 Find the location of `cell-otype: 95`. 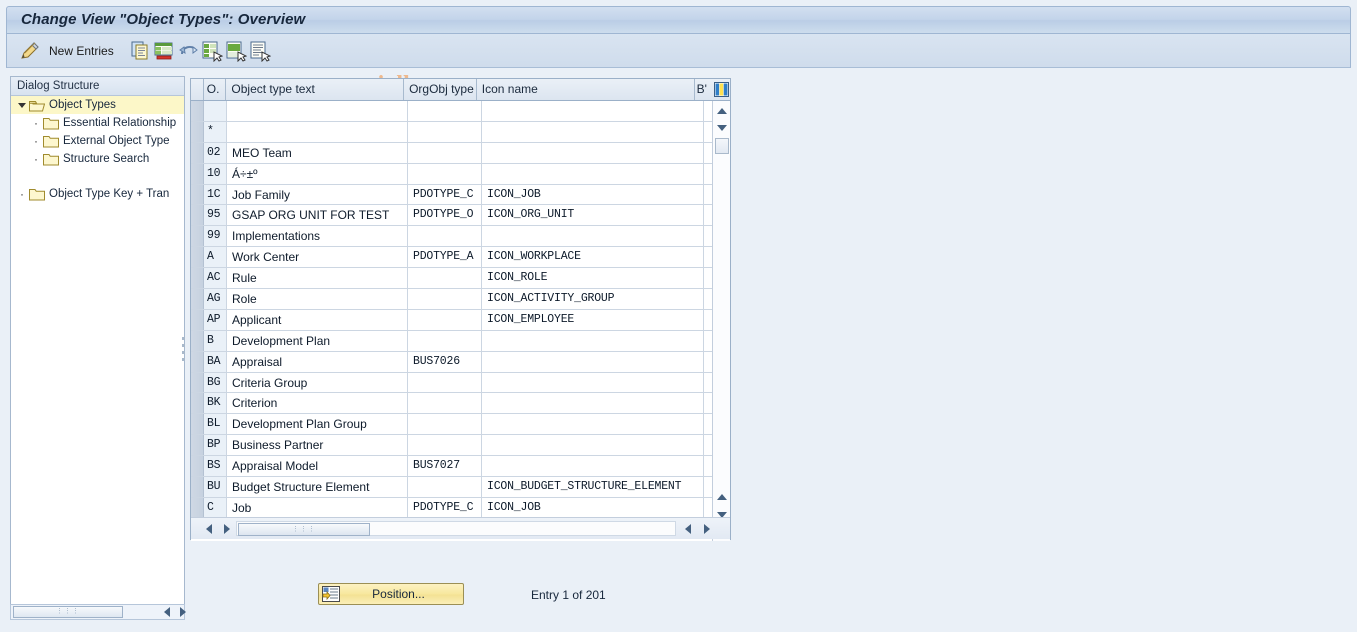

cell-otype: 95 is located at coordinates (215, 215).